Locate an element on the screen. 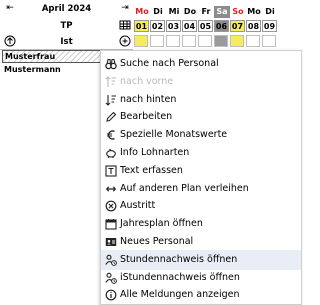 This screenshot has width=320, height=305. euro-icon is located at coordinates (111, 135).